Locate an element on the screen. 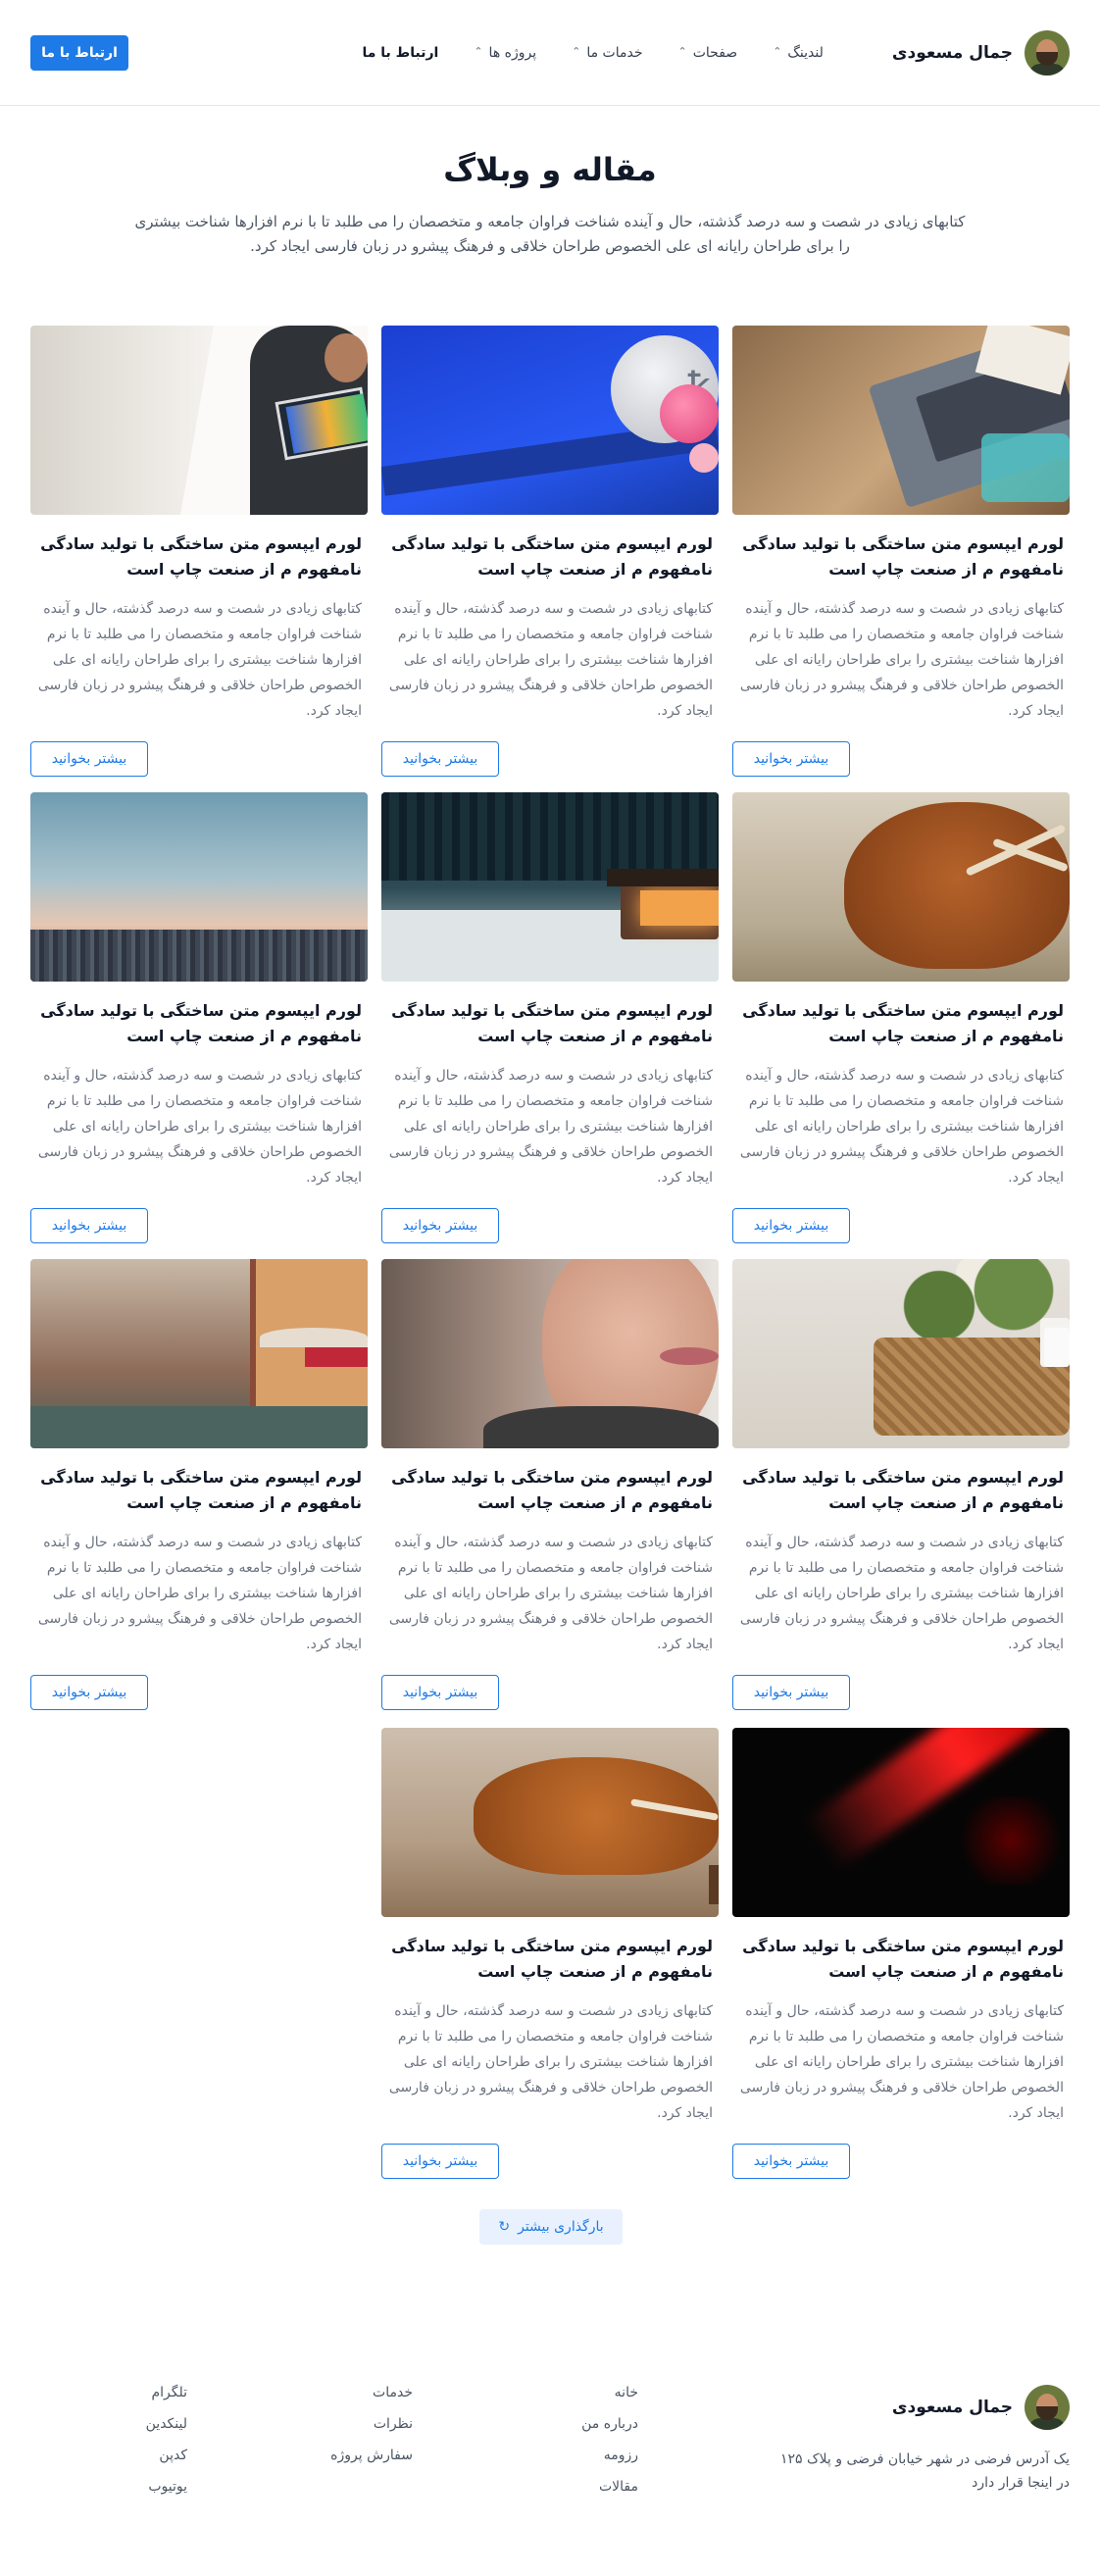 The width and height of the screenshot is (1100, 2576). load-more-button: بارگذاری بیشتر ↻ is located at coordinates (551, 2227).